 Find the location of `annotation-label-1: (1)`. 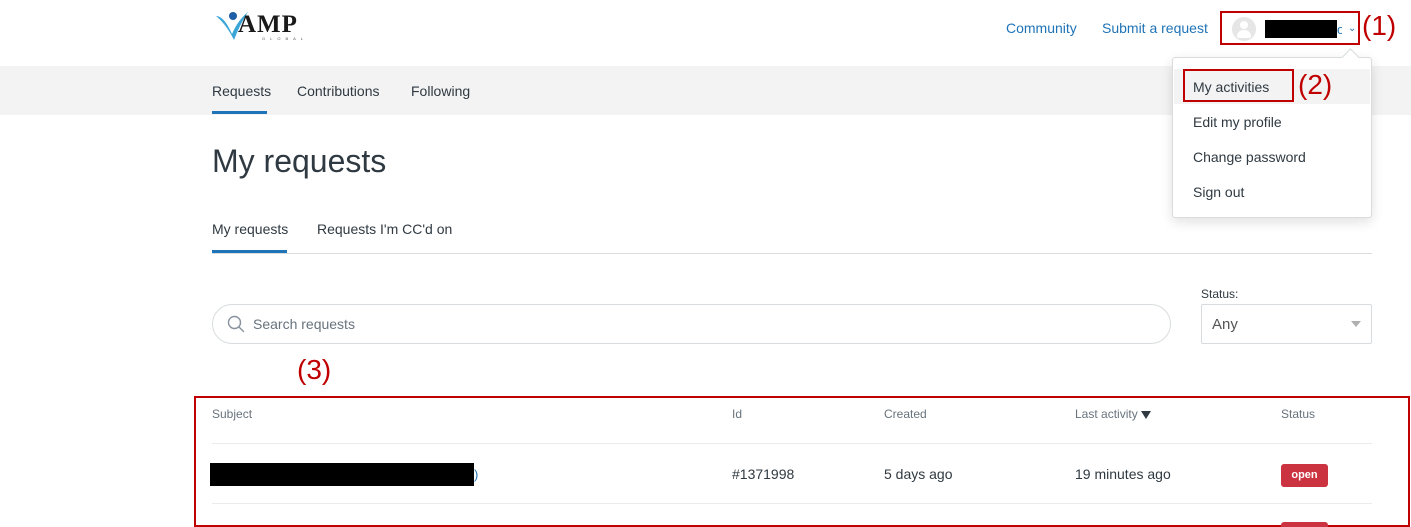

annotation-label-1: (1) is located at coordinates (1379, 25).